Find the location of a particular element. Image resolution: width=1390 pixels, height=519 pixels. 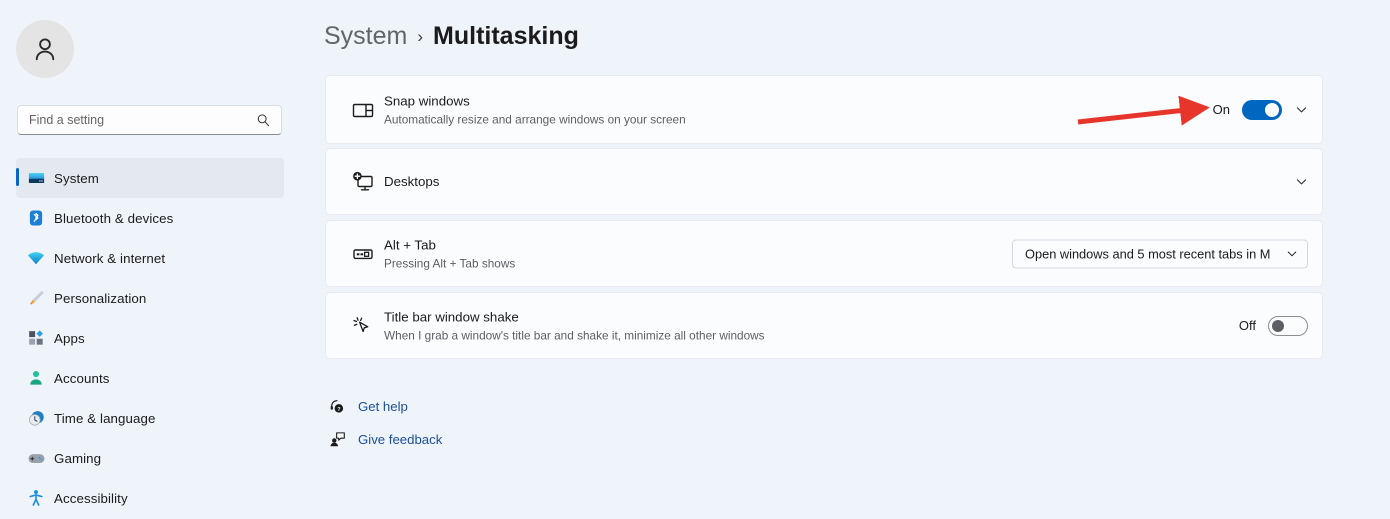

wifi-icon is located at coordinates (36, 258).